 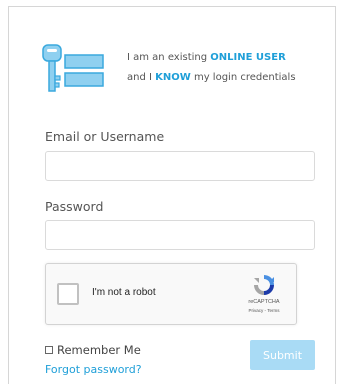 I want to click on banner-line-2: and I KNOW my login credentials, so click(x=211, y=78).